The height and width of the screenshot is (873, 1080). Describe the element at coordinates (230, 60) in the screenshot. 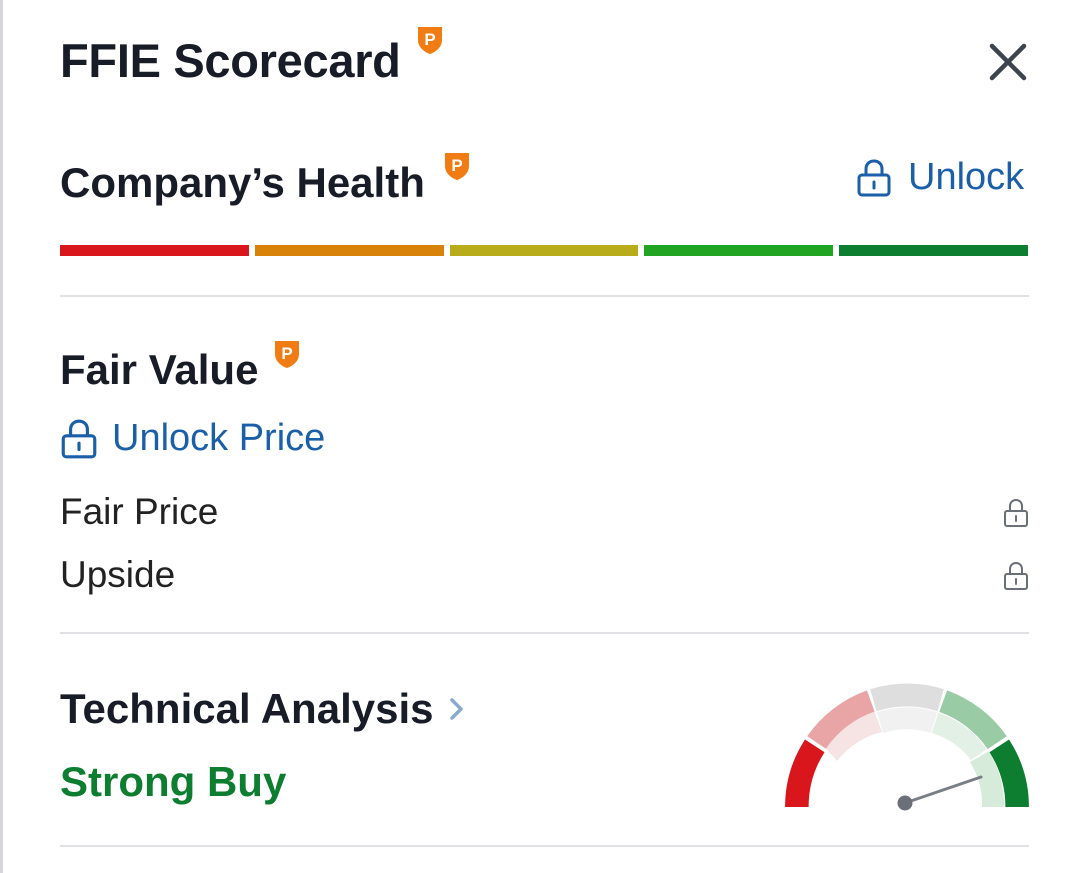

I see `scorecard-title: FFIE Scorecard` at that location.